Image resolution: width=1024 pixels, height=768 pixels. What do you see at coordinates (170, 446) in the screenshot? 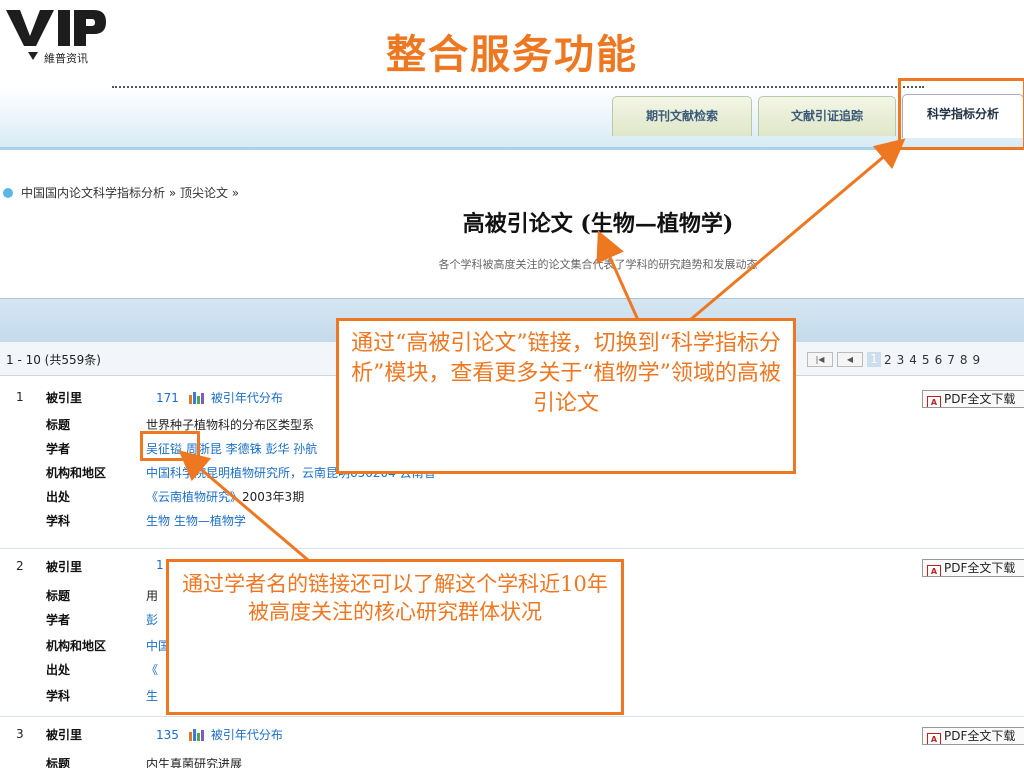
I see `highlight-author-box` at bounding box center [170, 446].